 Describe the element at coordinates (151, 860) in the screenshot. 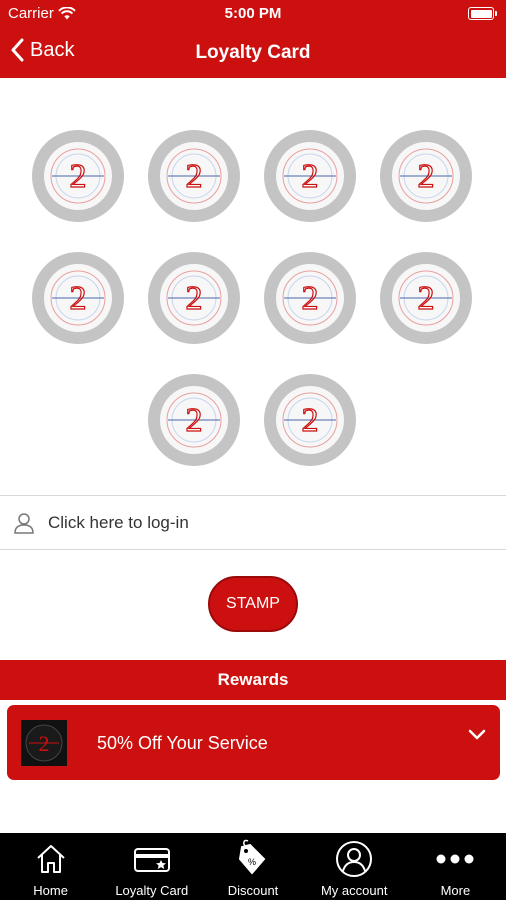

I see `loyalty-card-icon` at that location.